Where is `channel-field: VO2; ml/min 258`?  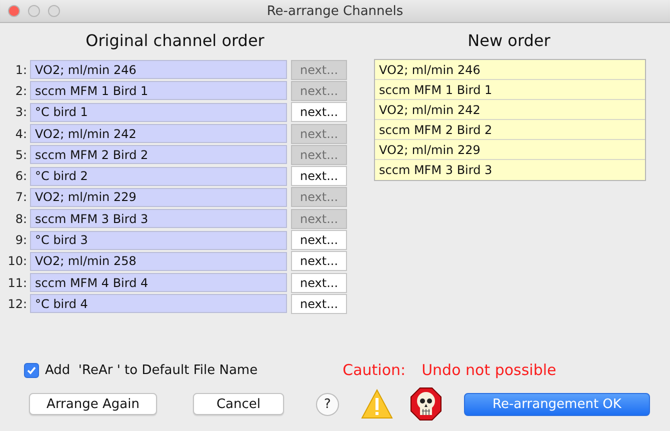 channel-field: VO2; ml/min 258 is located at coordinates (158, 261).